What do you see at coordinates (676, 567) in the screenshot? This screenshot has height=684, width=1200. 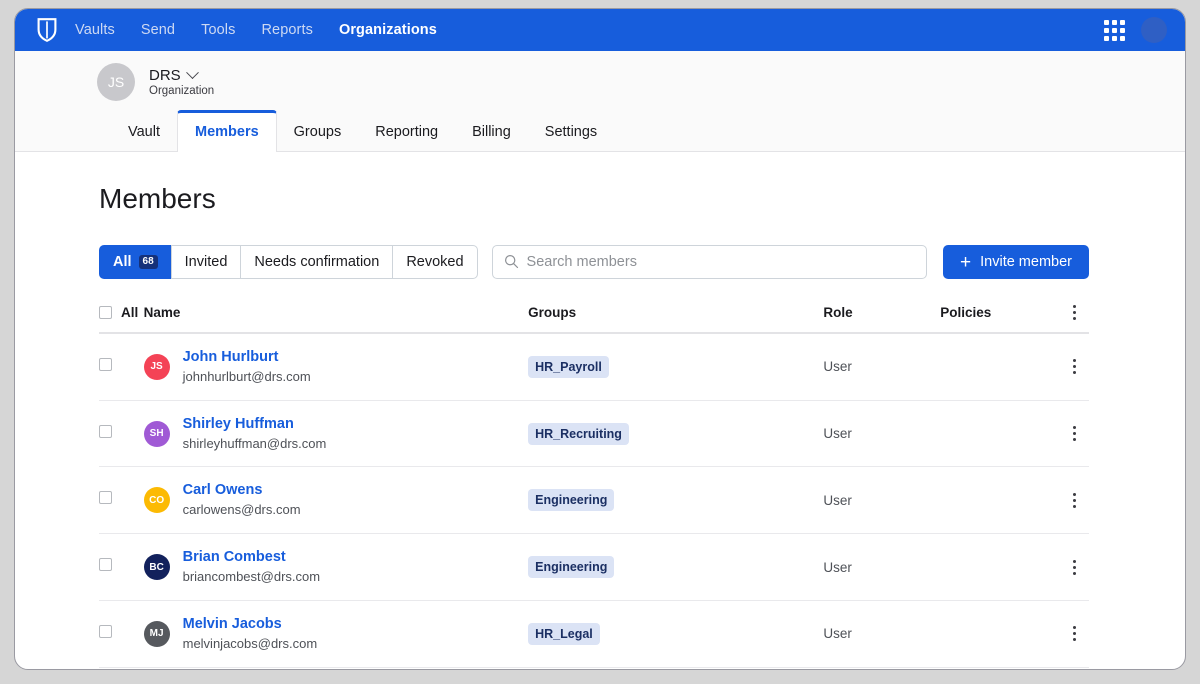 I see `row-groups-cell: Engineering` at bounding box center [676, 567].